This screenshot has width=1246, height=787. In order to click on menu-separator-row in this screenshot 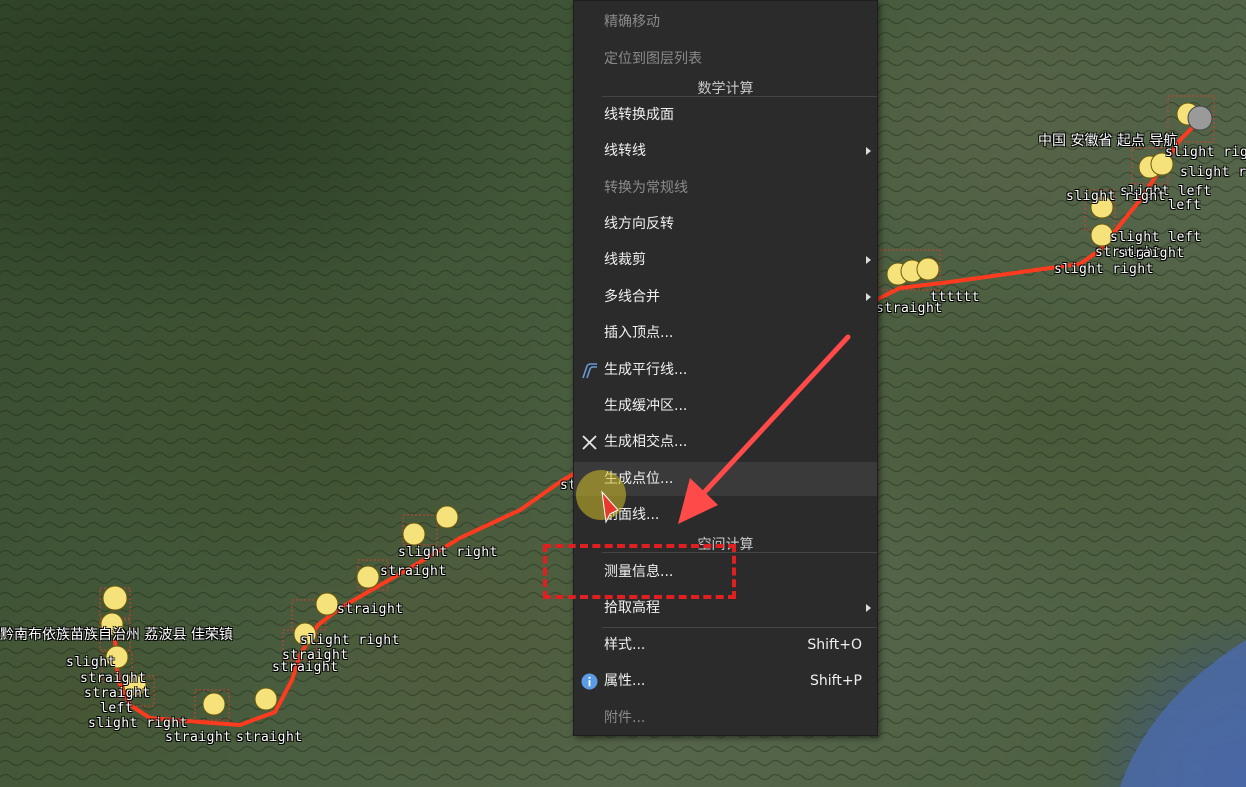, I will do `click(725, 618)`.